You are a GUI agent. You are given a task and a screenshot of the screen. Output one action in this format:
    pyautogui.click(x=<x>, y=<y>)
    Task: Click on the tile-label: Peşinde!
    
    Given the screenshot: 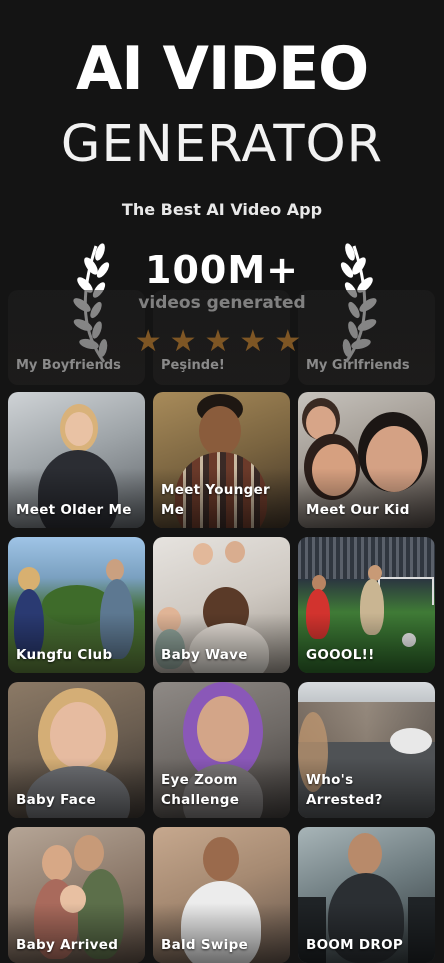 What is the action you would take?
    pyautogui.click(x=193, y=365)
    